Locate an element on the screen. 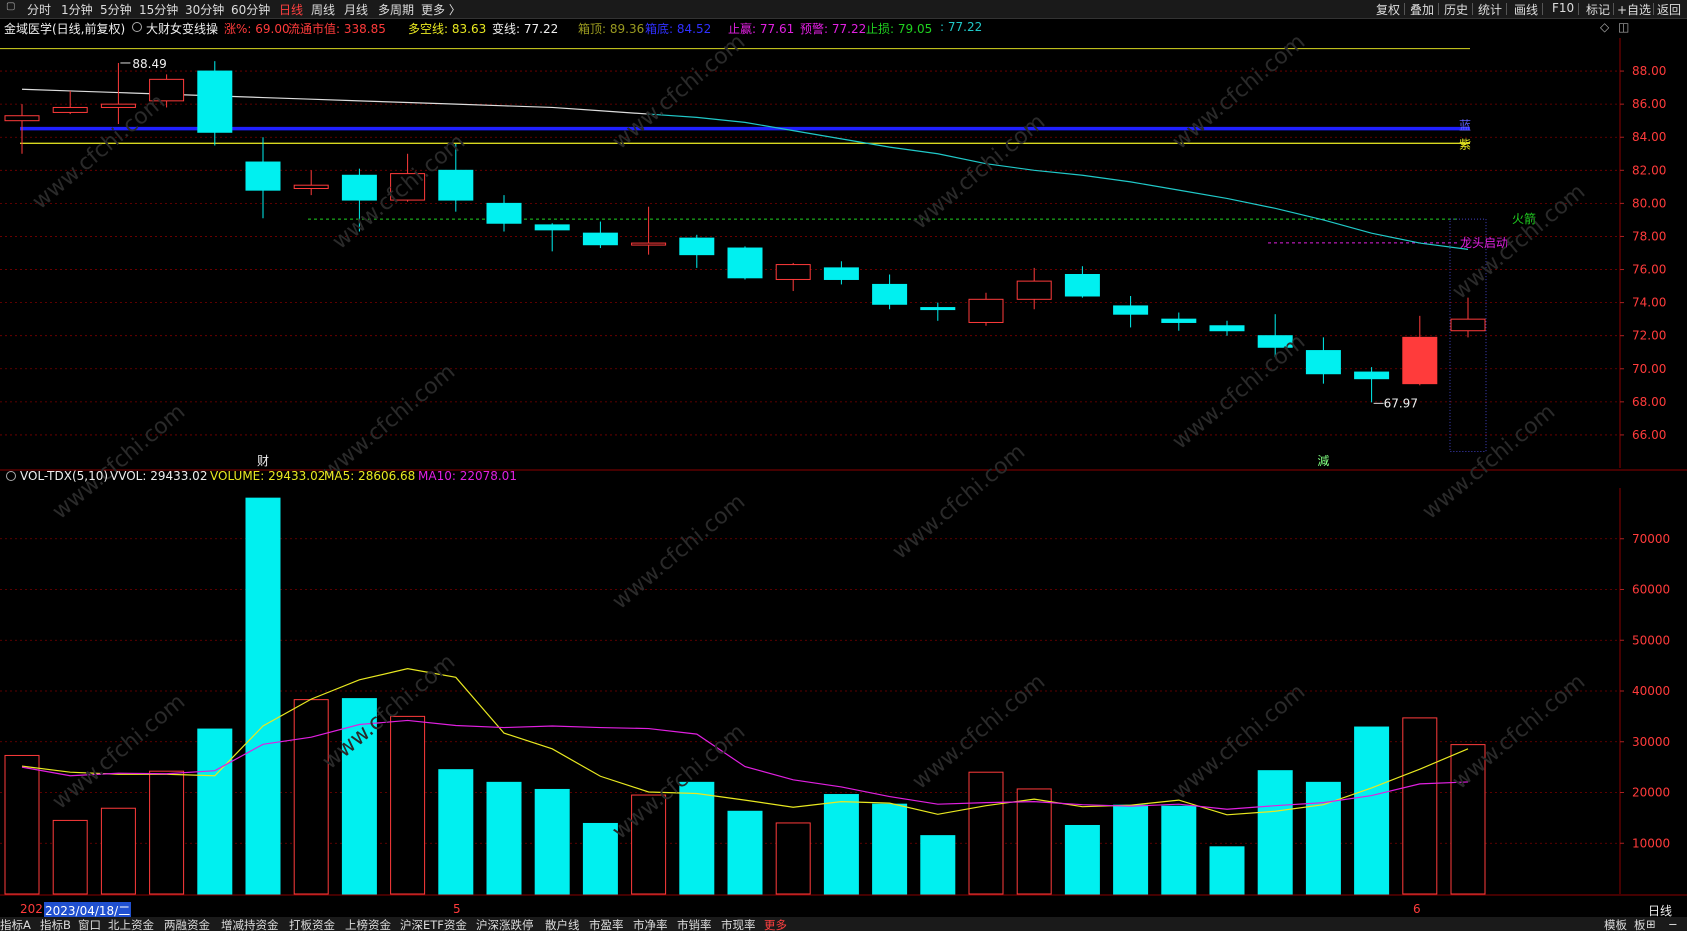 The height and width of the screenshot is (931, 1687). jian-label: 減 is located at coordinates (1323, 460).